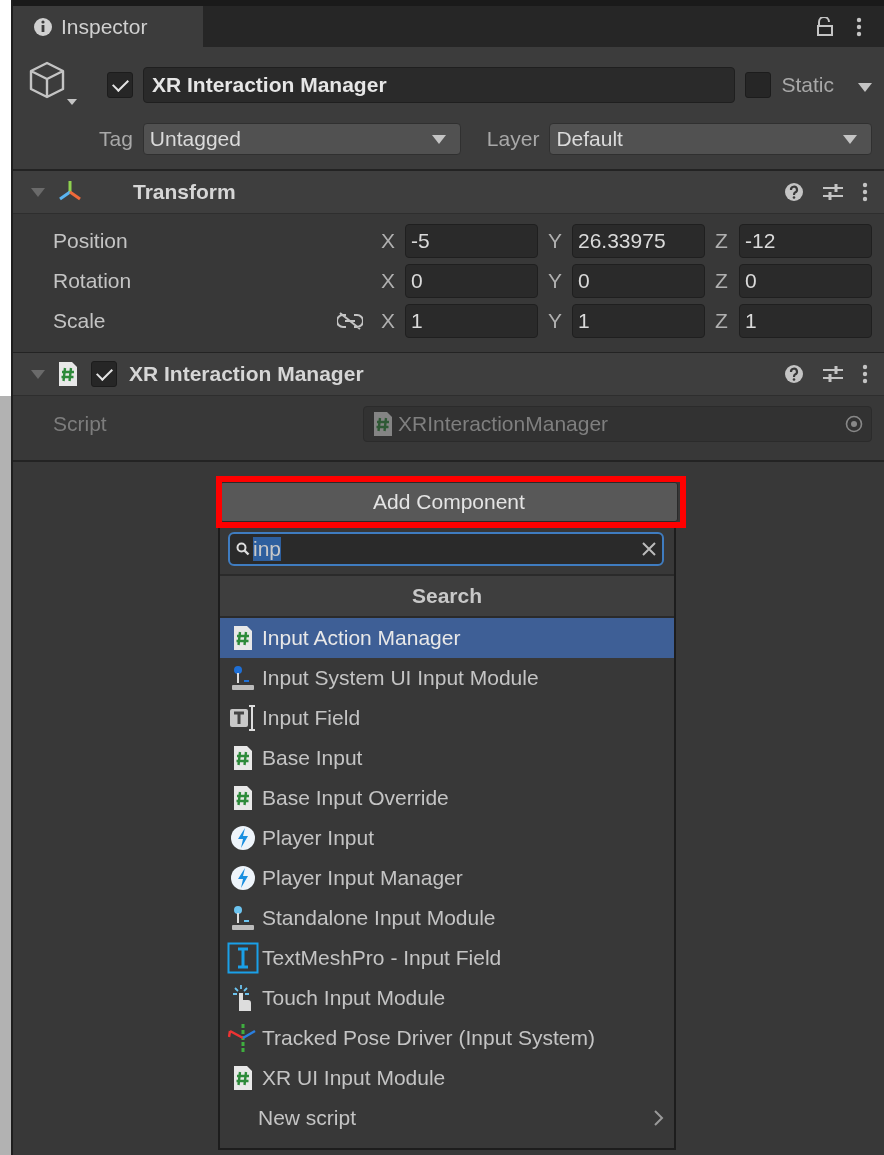  I want to click on item-label: Base Input Override, so click(355, 798).